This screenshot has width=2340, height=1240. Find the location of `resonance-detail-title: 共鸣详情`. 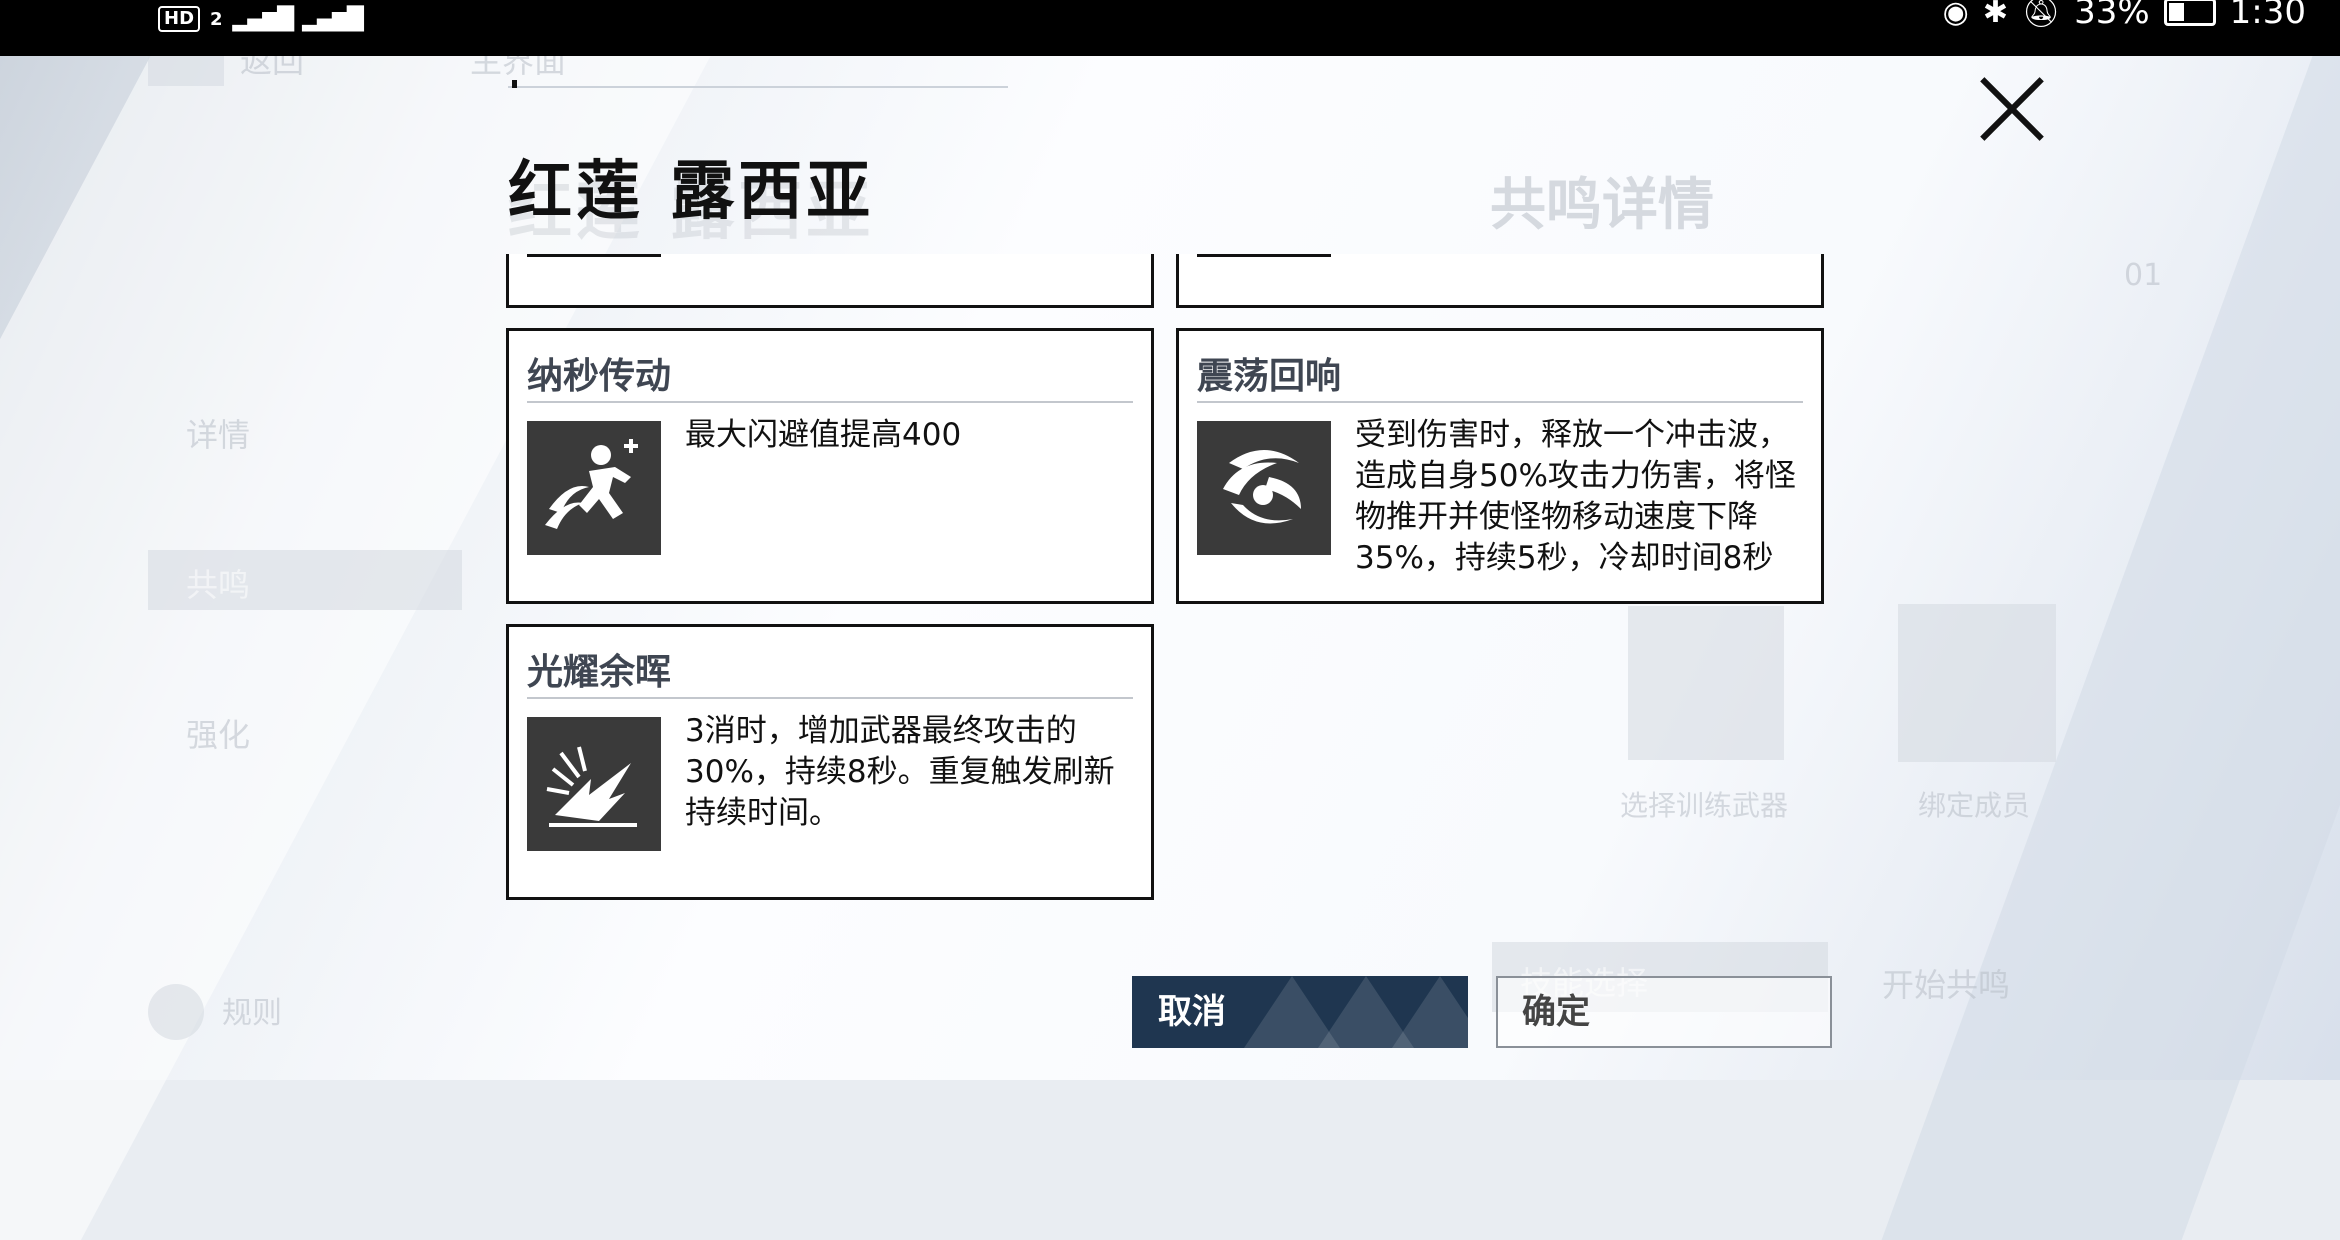

resonance-detail-title: 共鸣详情 is located at coordinates (1602, 205).